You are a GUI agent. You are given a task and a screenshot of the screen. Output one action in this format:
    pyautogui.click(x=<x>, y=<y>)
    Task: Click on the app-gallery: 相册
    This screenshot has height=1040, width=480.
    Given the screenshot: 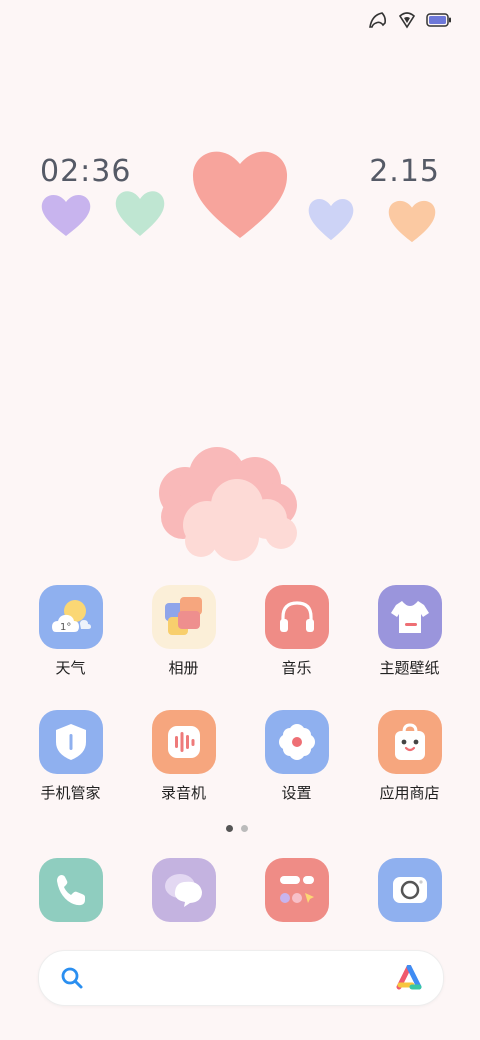 What is the action you would take?
    pyautogui.click(x=183, y=631)
    